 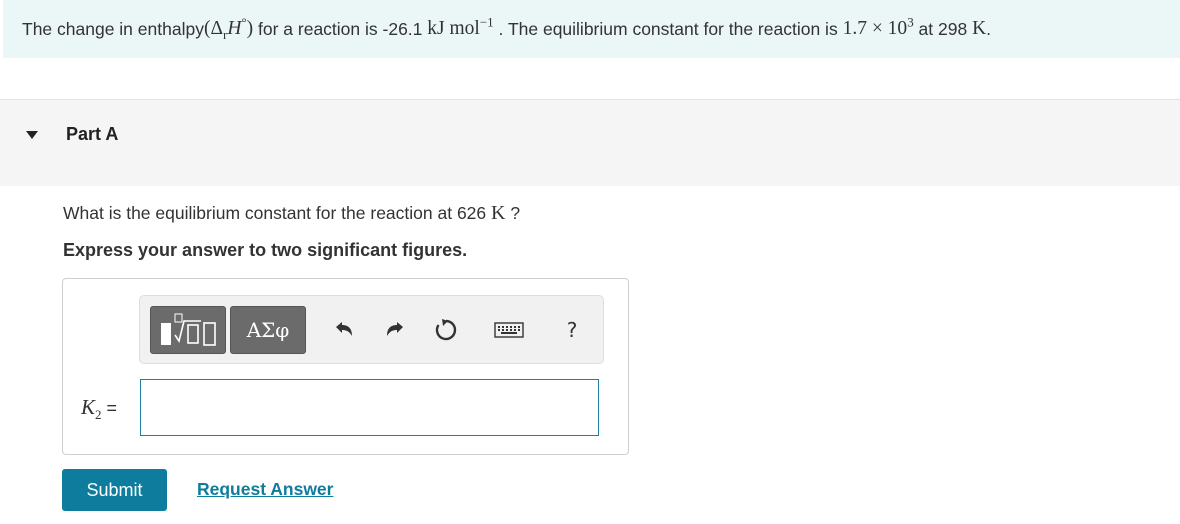 I want to click on reset-icon, so click(x=446, y=330).